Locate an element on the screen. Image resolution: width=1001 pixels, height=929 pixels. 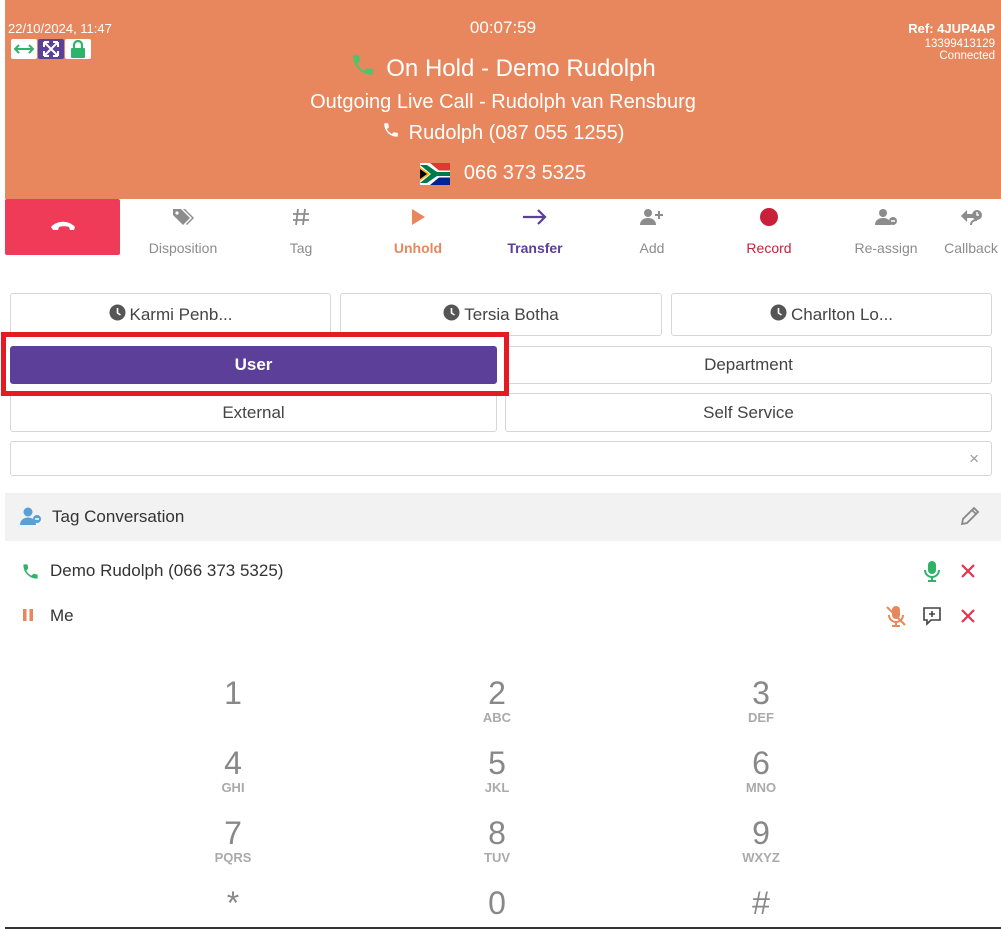
caller-line: Rudolph (087 055 1255) is located at coordinates (503, 133).